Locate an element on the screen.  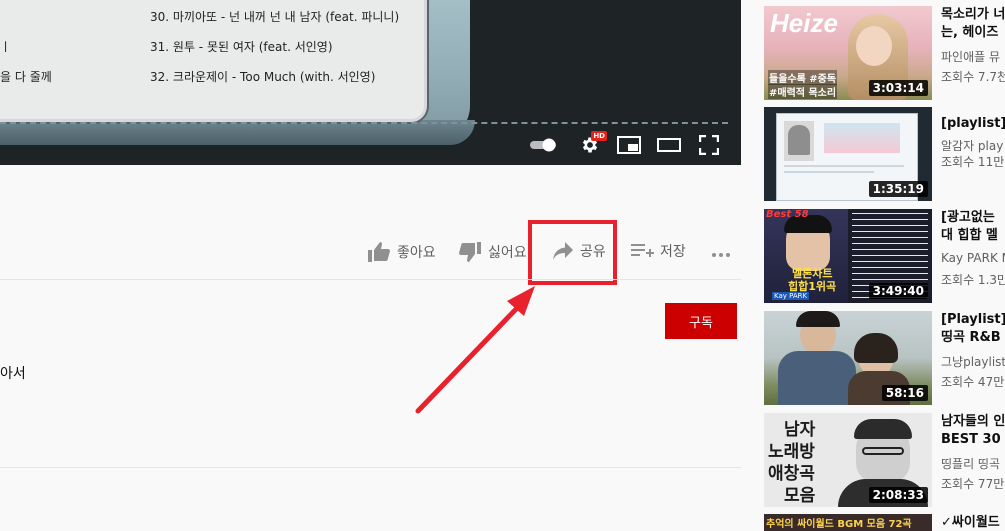
thumbnail-caption: 추억의 싸이월드 BGM 모음 72곡 is located at coordinates (839, 524).